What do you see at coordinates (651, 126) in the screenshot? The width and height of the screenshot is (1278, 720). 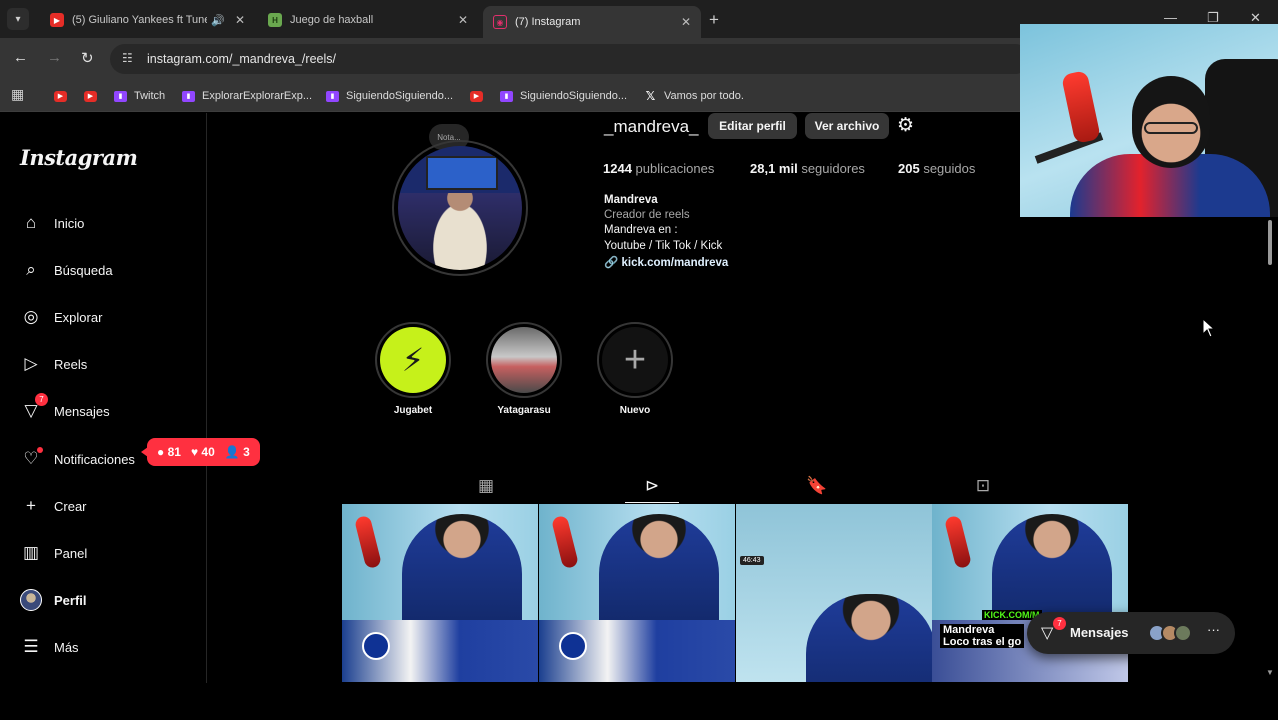 I see `profile-username: _mandreva_` at bounding box center [651, 126].